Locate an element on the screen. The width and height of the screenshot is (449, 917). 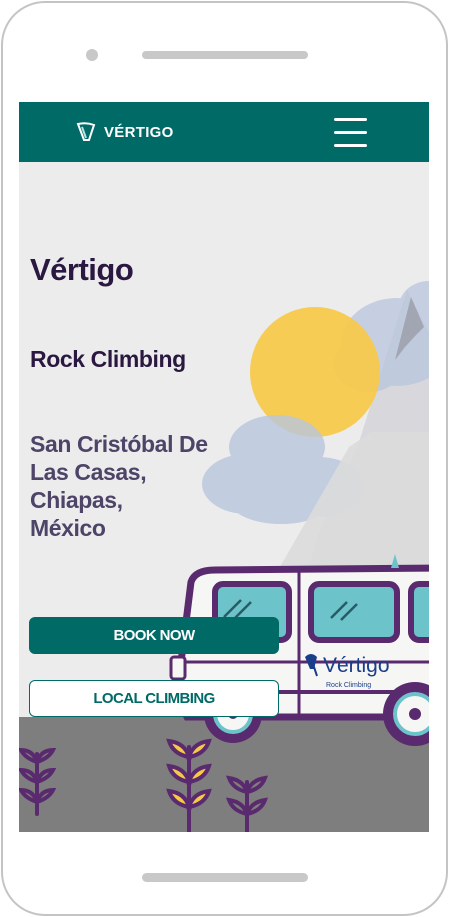
plant-right is located at coordinates (247, 803).